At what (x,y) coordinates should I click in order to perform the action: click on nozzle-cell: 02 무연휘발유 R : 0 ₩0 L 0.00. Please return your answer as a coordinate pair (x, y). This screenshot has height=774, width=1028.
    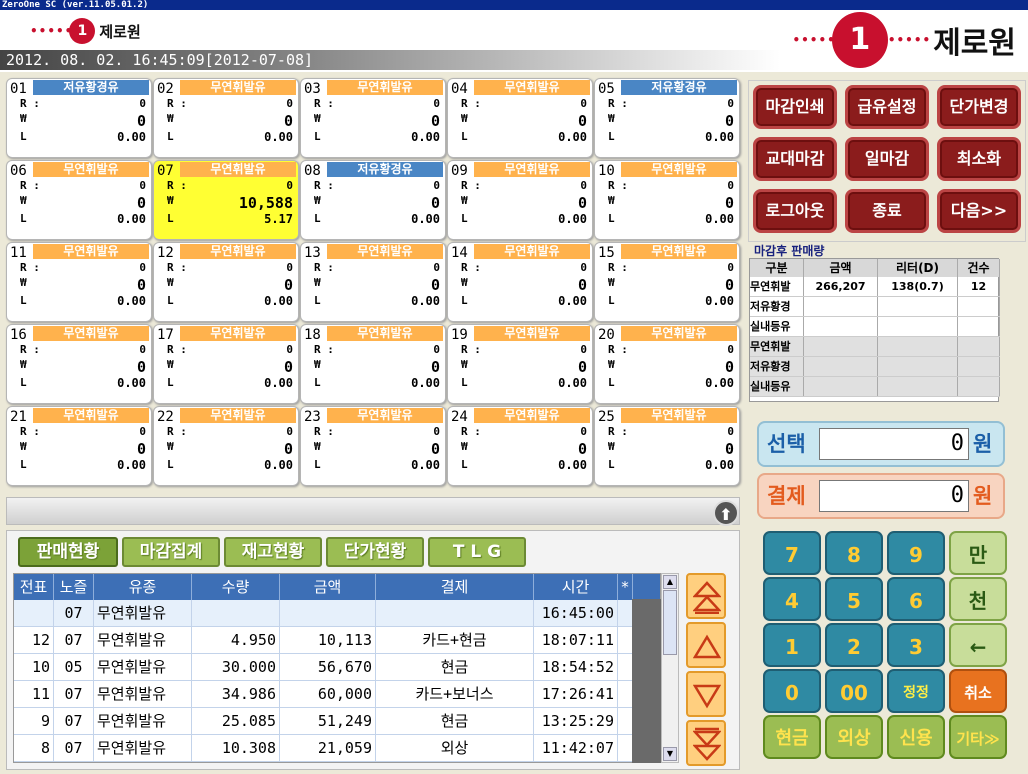
    Looking at the image, I should click on (226, 118).